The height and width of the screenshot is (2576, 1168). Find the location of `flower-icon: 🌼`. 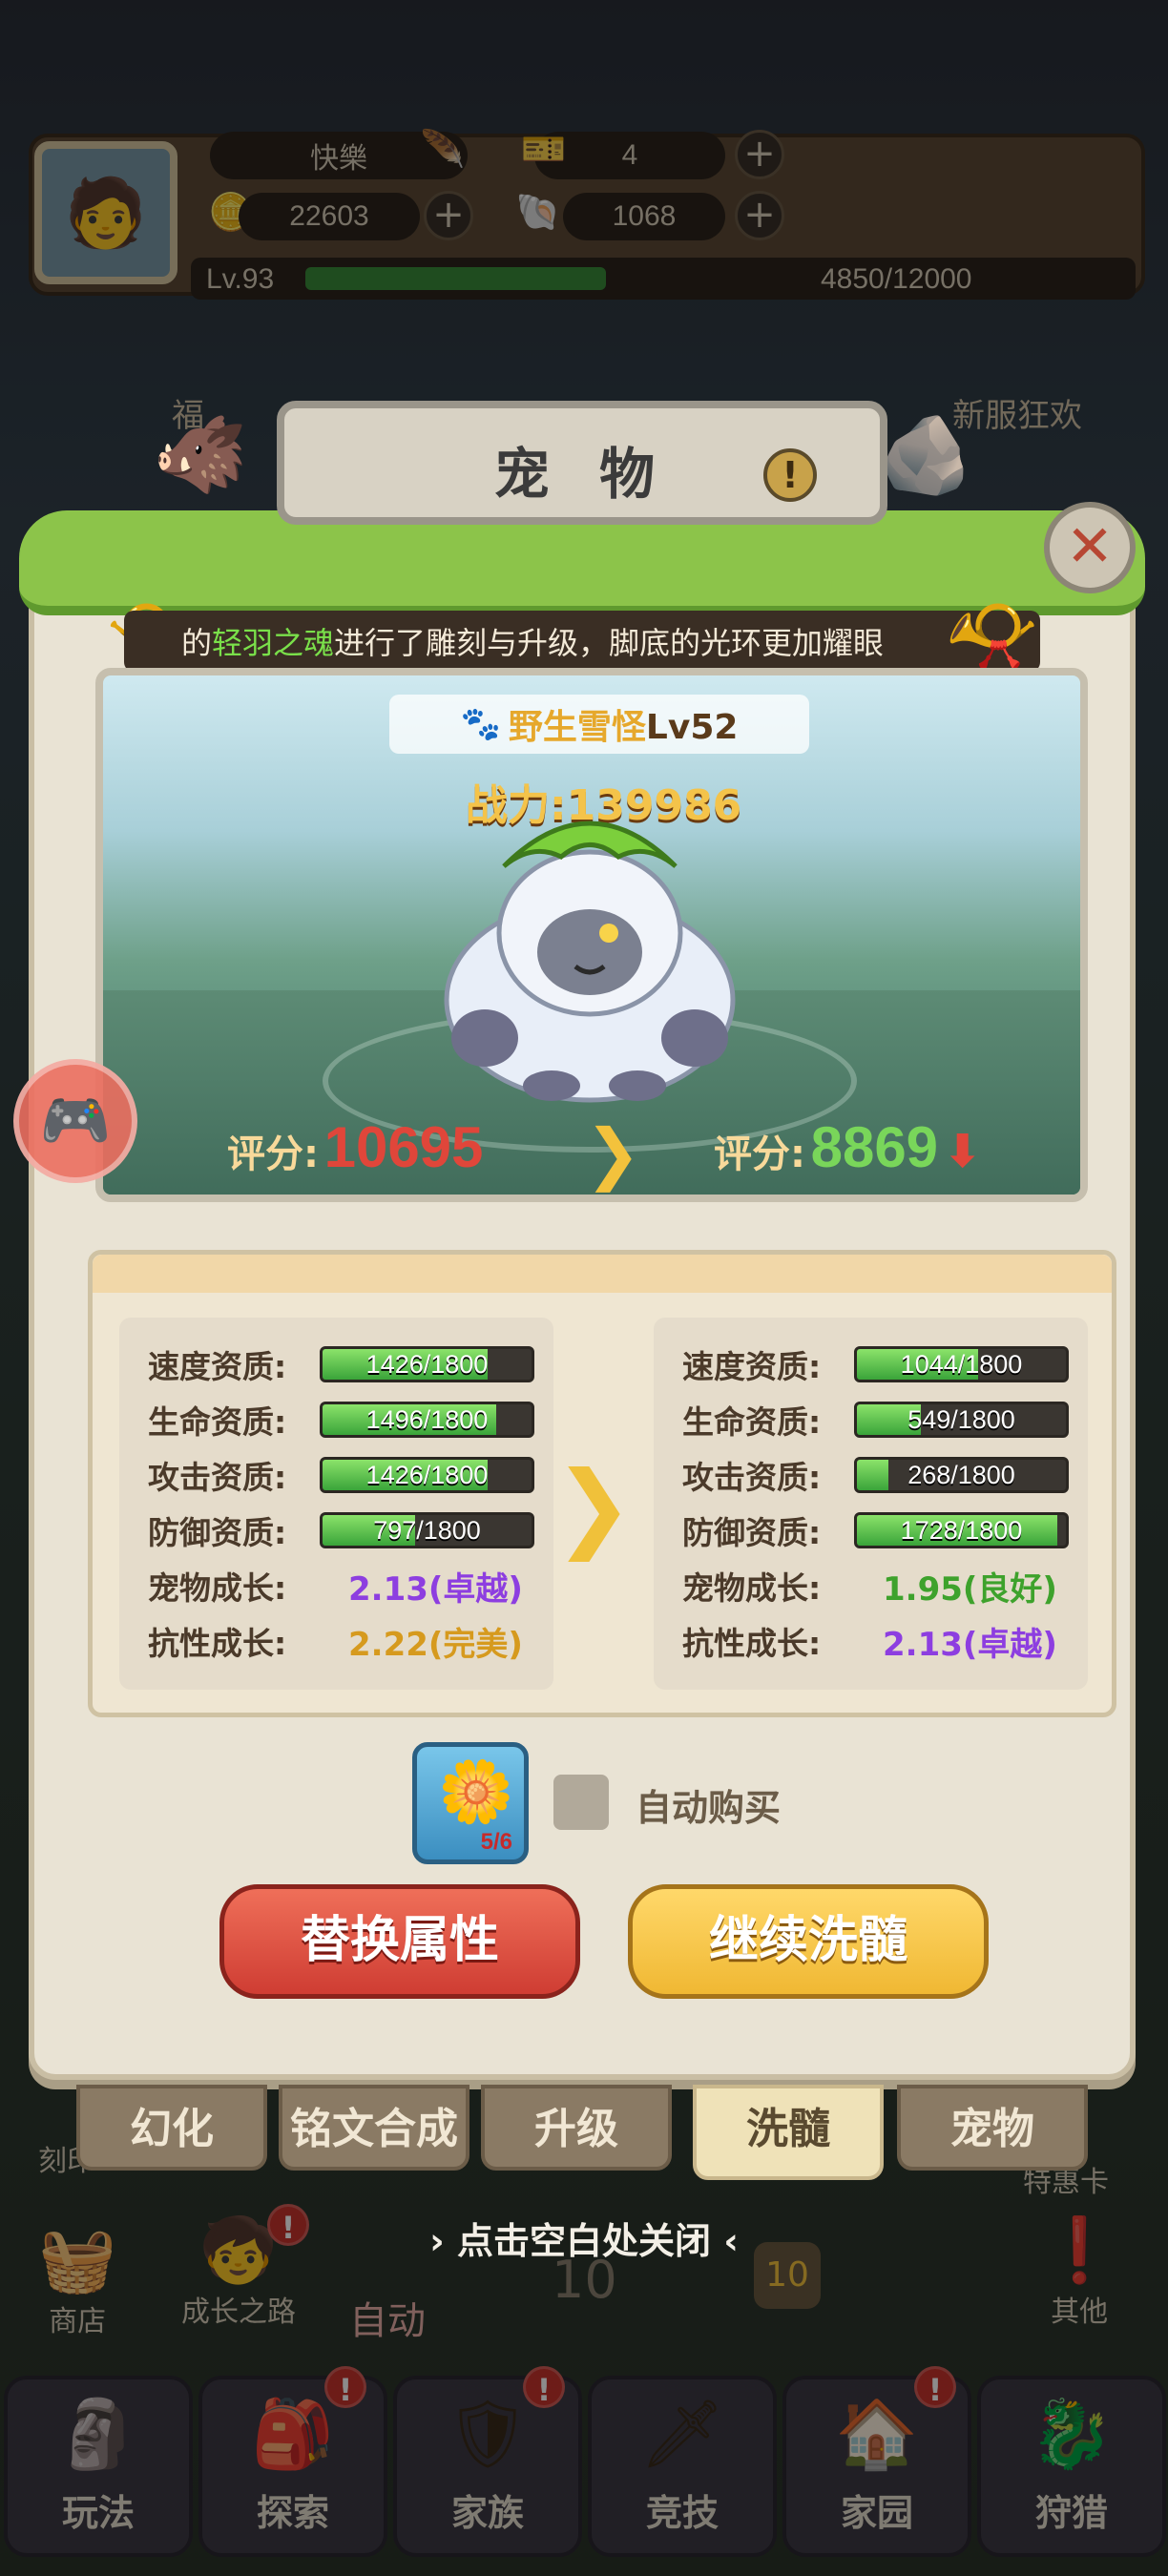

flower-icon: 🌼 is located at coordinates (476, 1792).